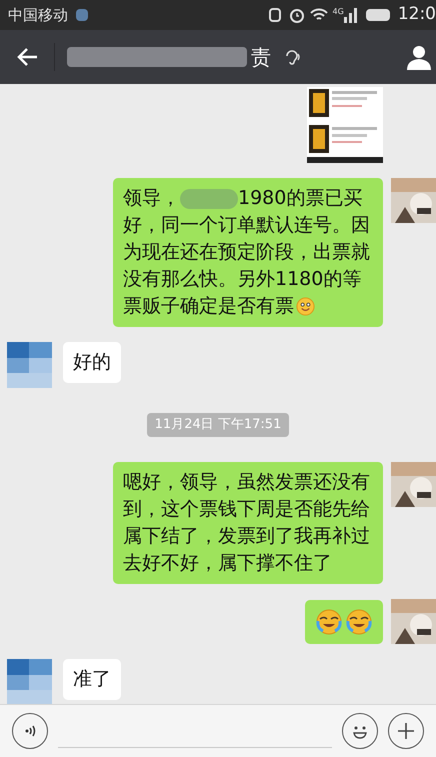  I want to click on battery-icon, so click(378, 15).